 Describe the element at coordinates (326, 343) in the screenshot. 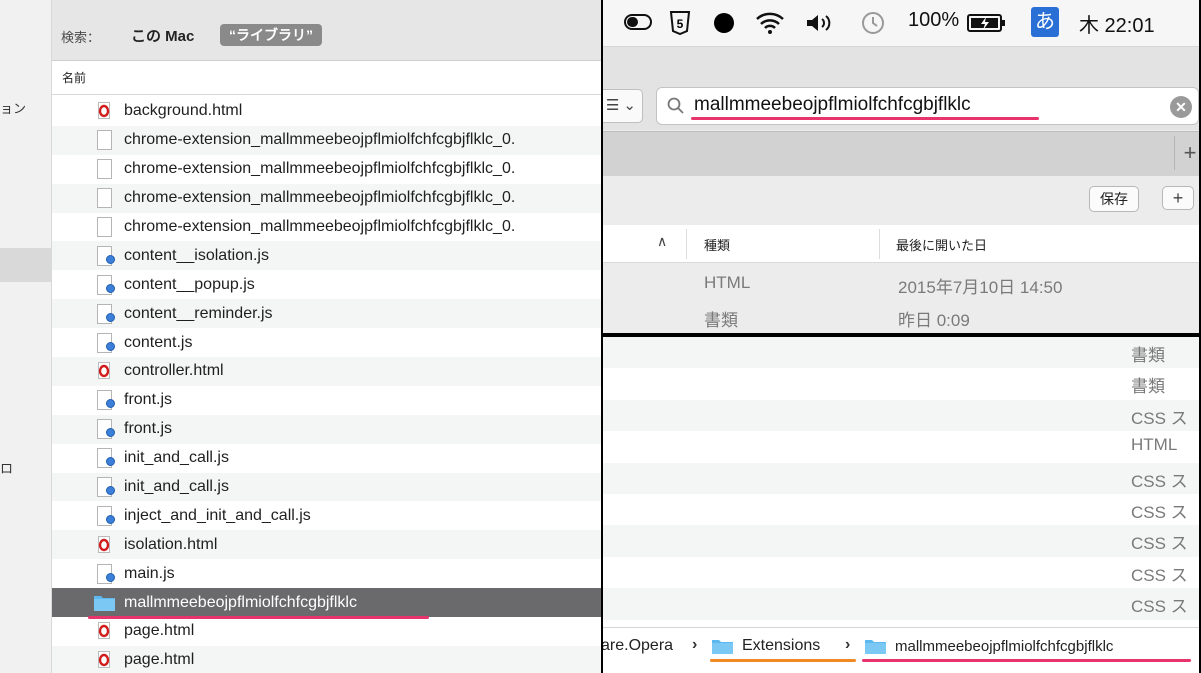

I see `file-row: content.js` at that location.